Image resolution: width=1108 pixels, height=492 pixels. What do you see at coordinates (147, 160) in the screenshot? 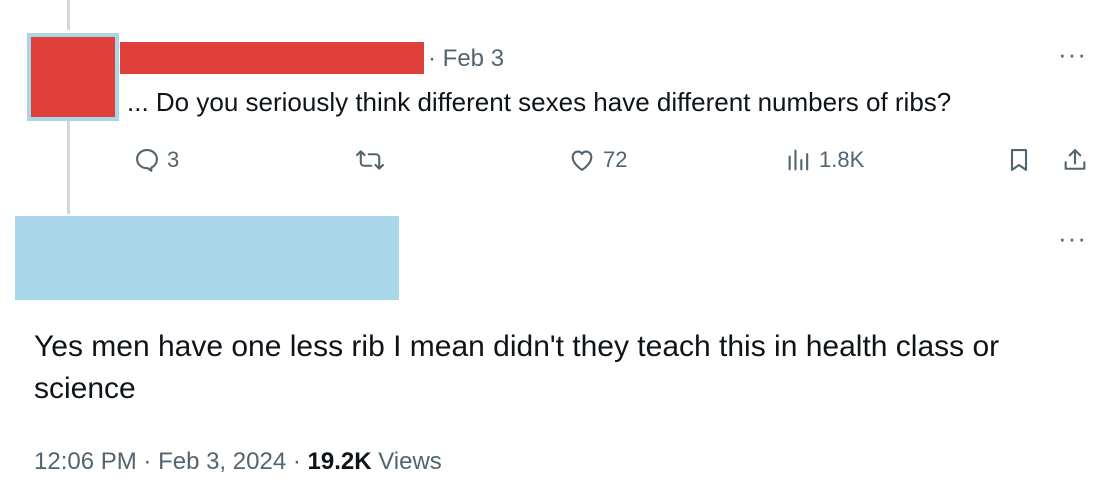
I see `reply-icon` at bounding box center [147, 160].